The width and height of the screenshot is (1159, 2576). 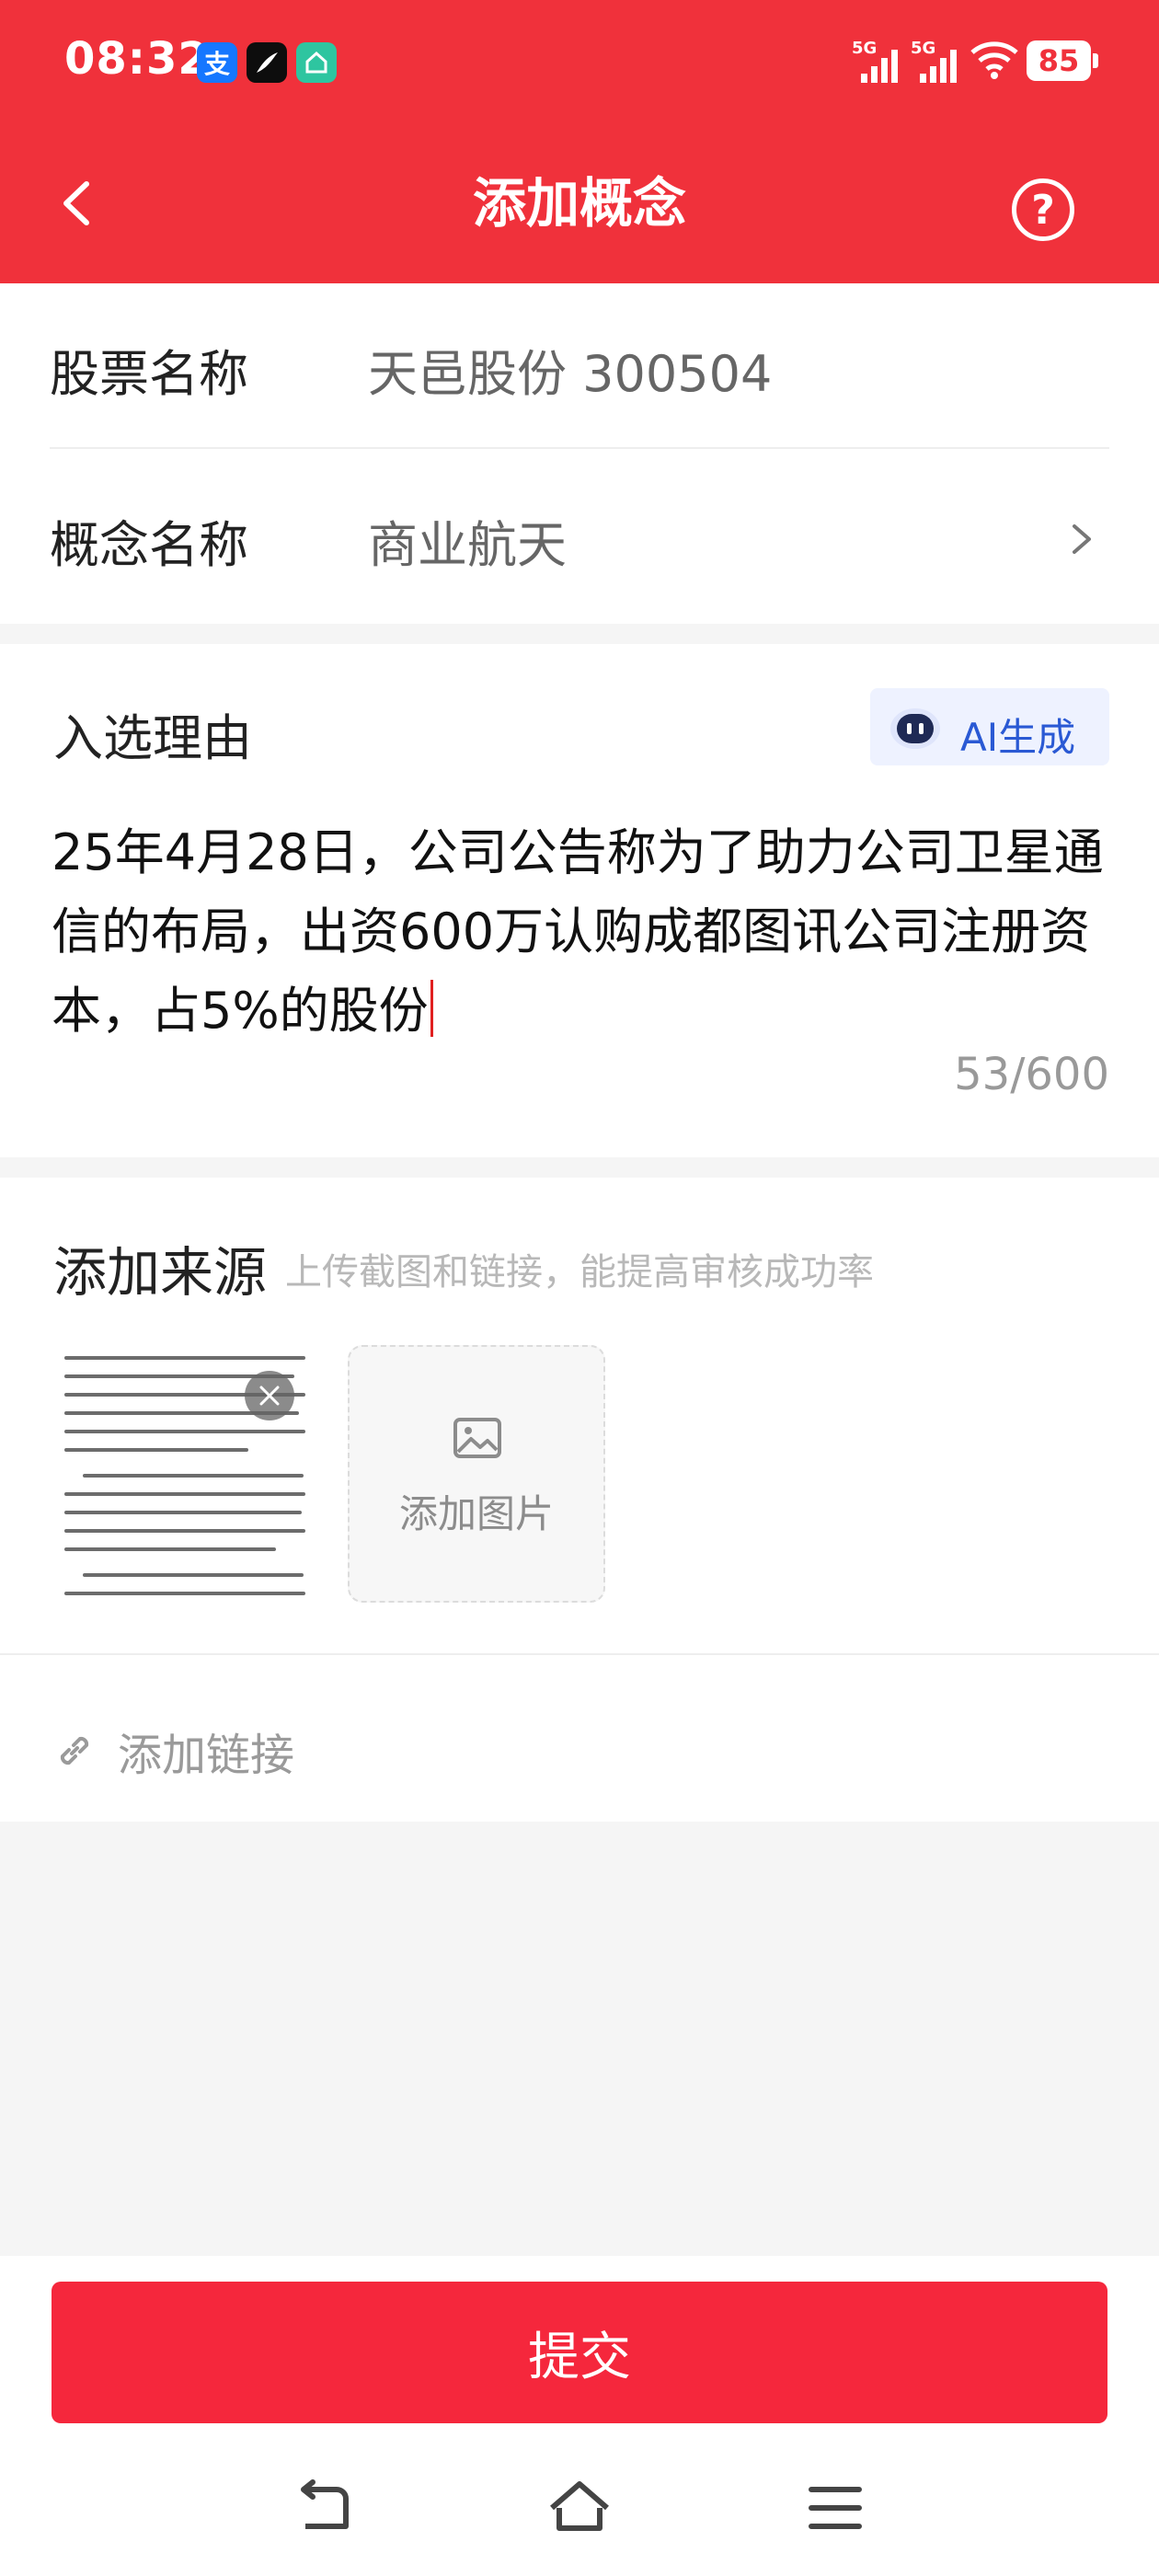 I want to click on concept-name-value: 商业航天, so click(x=467, y=545).